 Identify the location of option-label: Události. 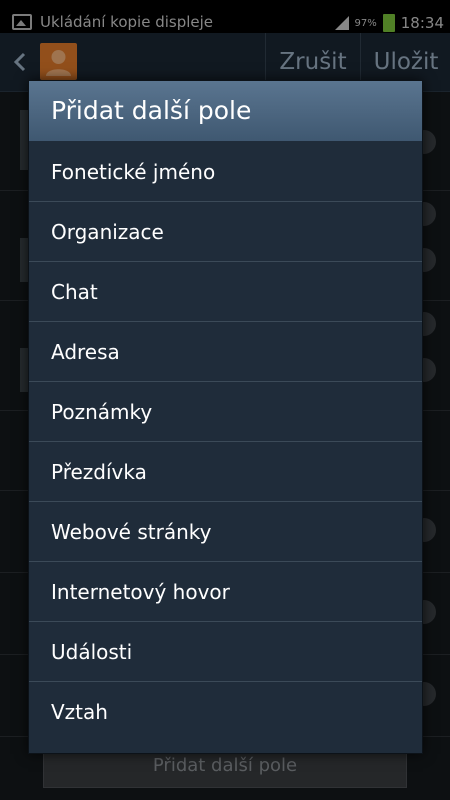
(92, 652).